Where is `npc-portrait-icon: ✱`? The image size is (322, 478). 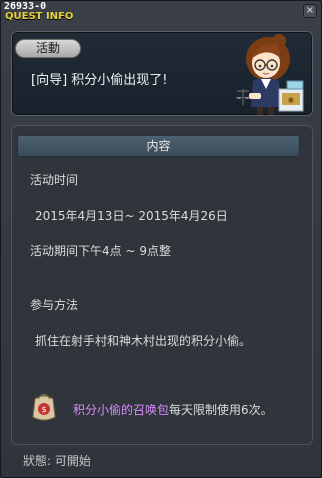 npc-portrait-icon: ✱ is located at coordinates (270, 74).